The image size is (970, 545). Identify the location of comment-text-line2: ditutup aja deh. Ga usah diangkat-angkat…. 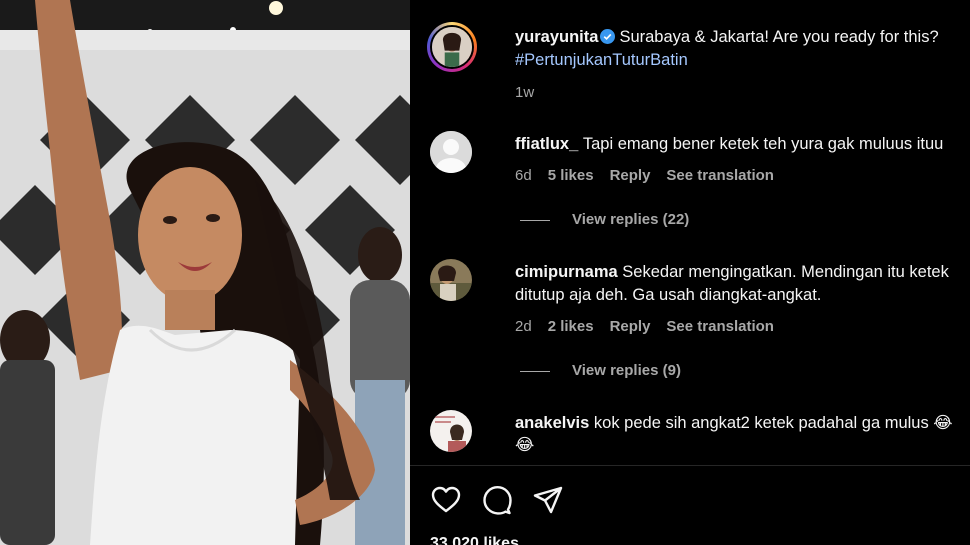
(668, 295).